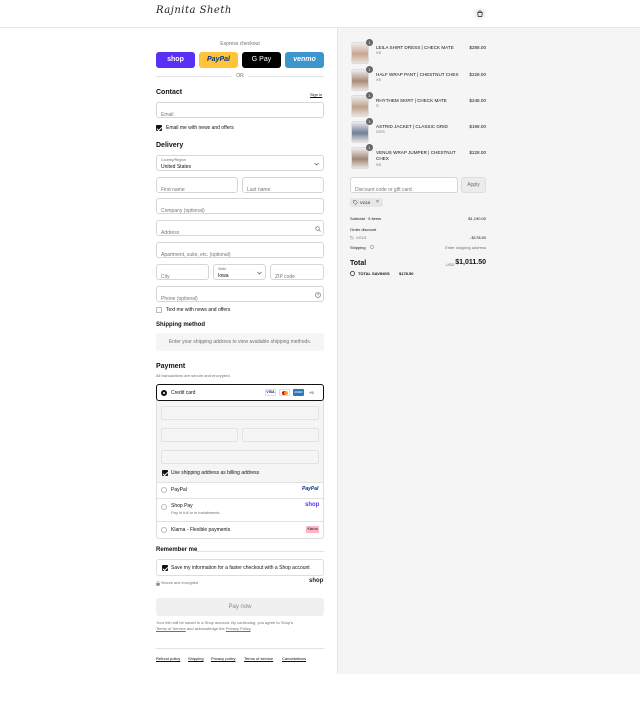  I want to click on last-name-input, so click(283, 190).